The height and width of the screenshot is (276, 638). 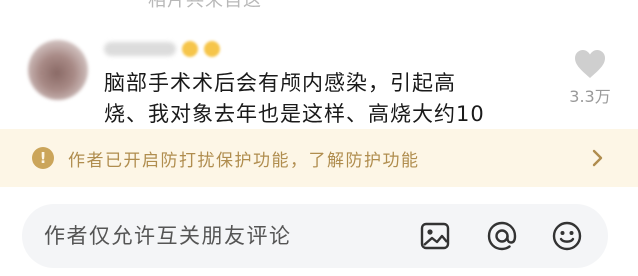 What do you see at coordinates (244, 160) in the screenshot?
I see `notice-text: 作者已开启防打扰保护功能，了解防护功能` at bounding box center [244, 160].